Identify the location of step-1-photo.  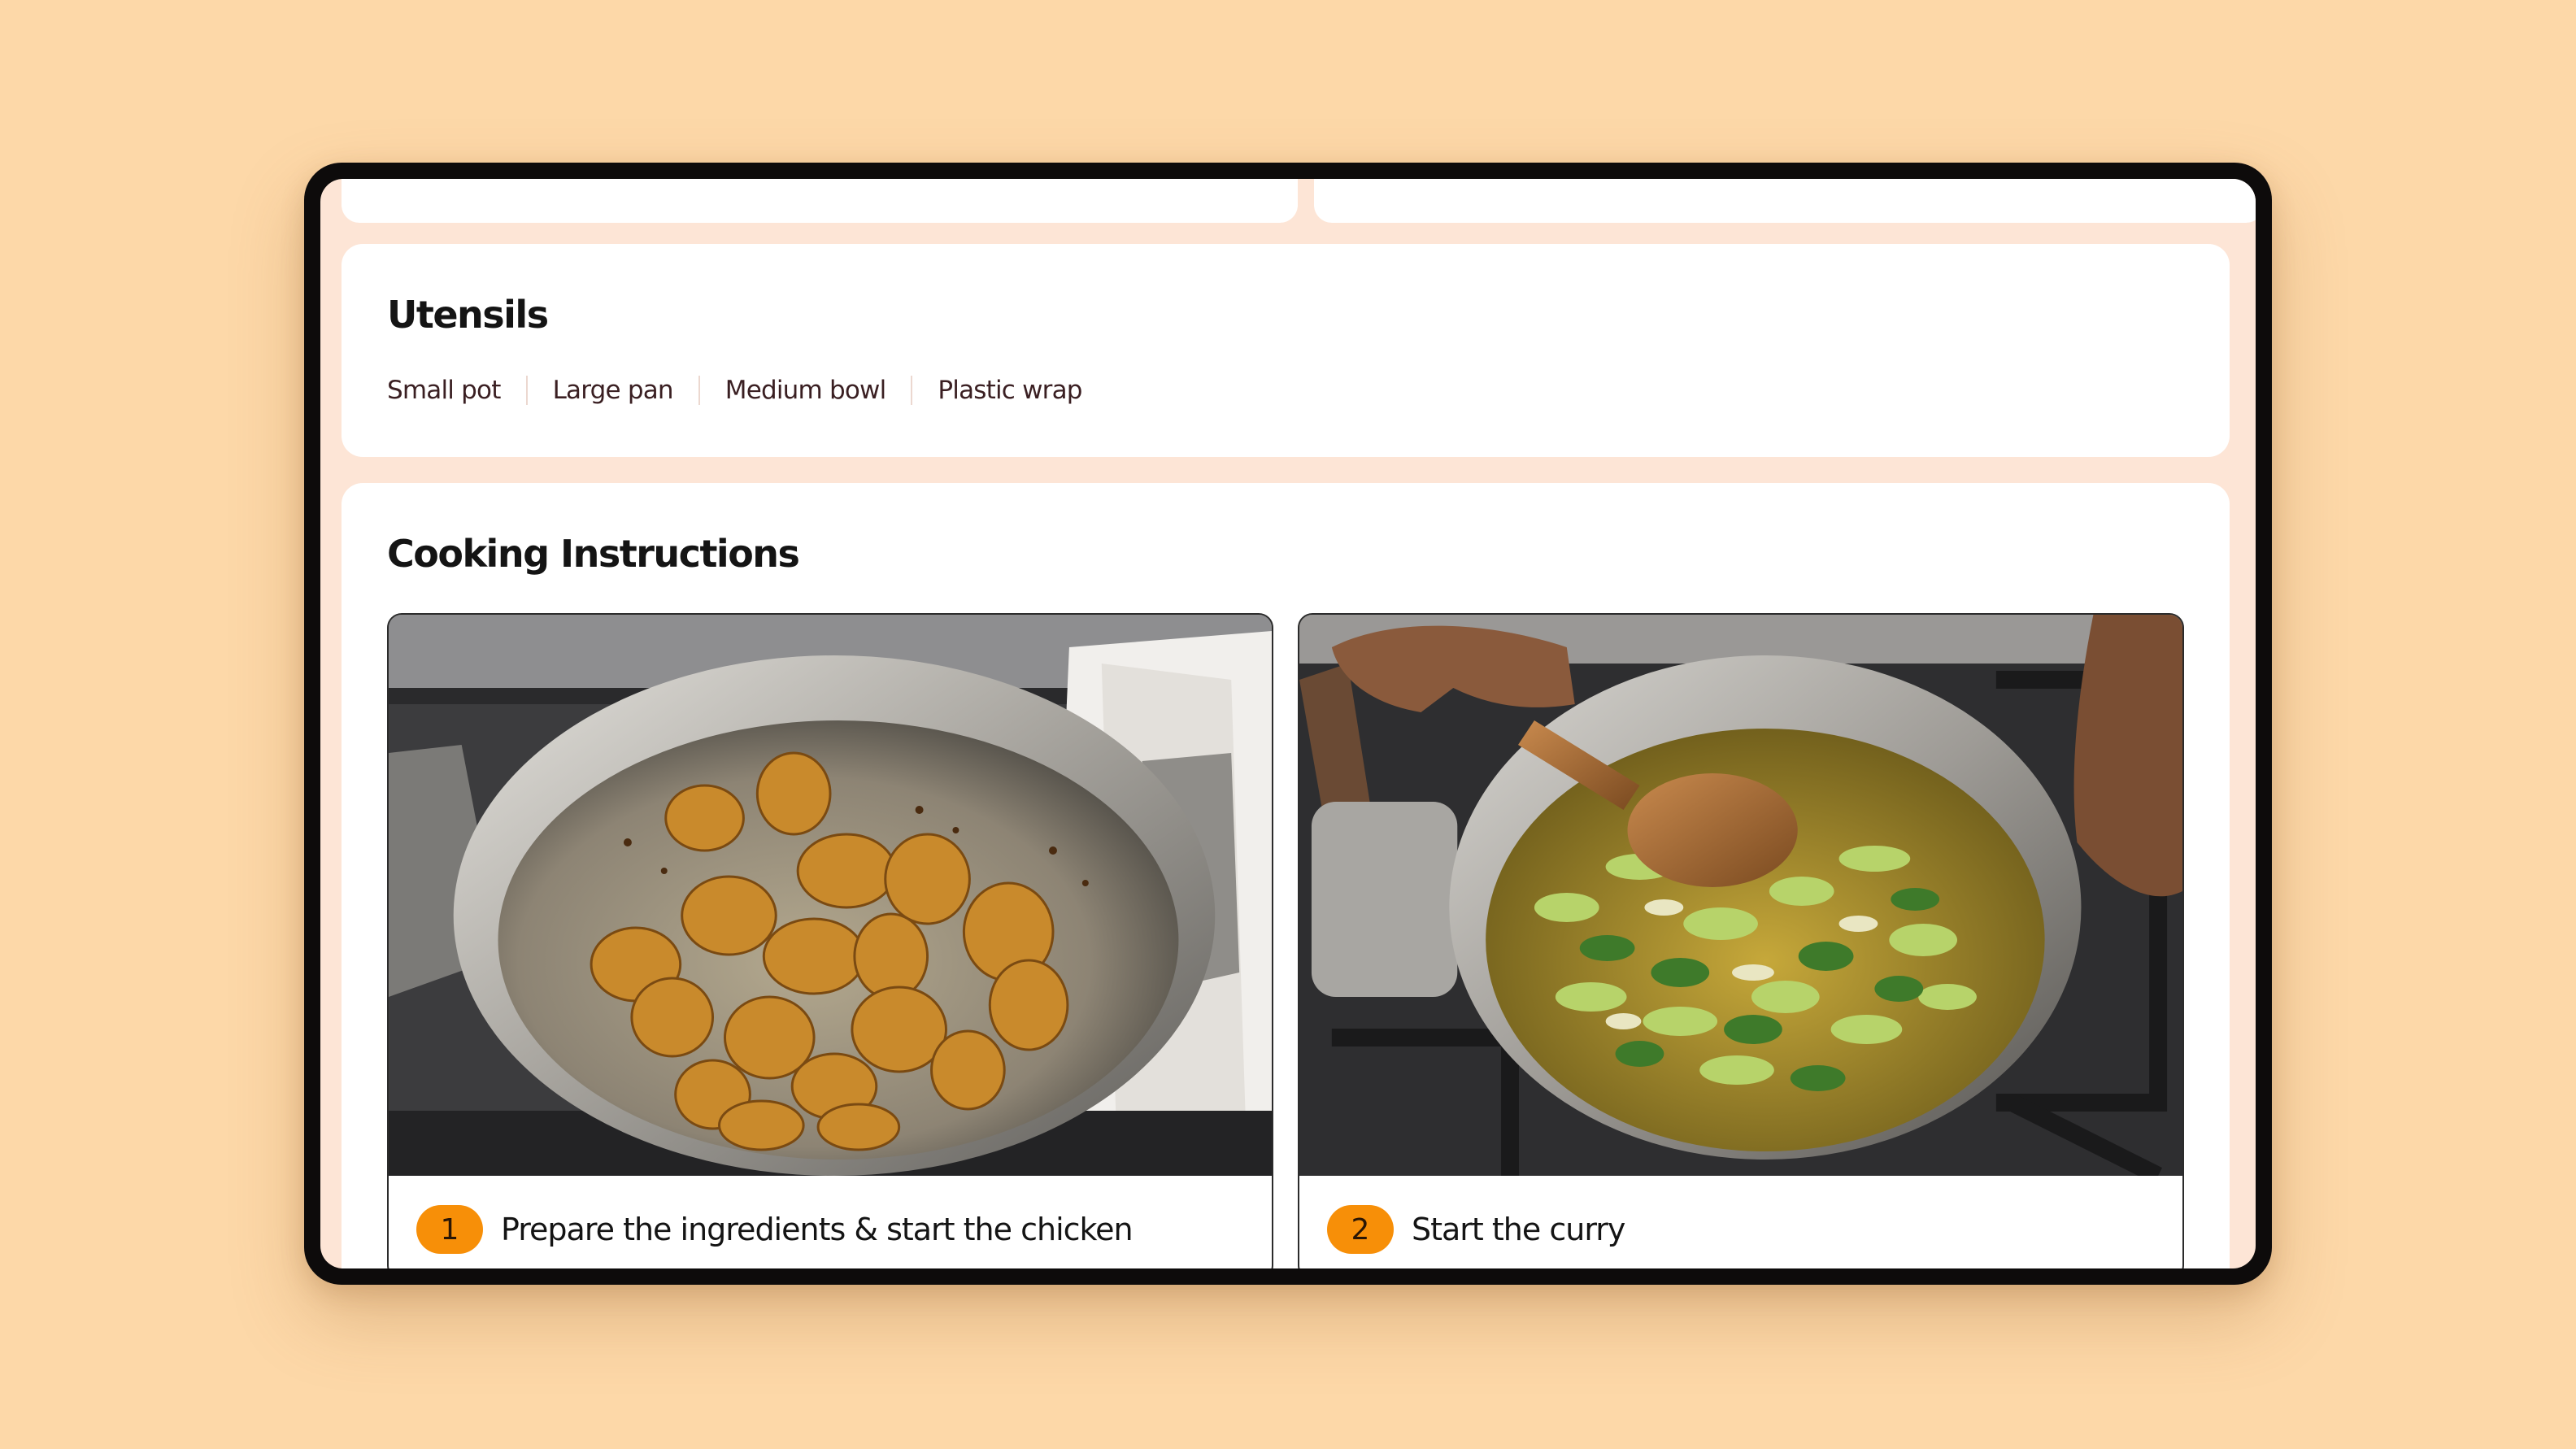
(831, 896).